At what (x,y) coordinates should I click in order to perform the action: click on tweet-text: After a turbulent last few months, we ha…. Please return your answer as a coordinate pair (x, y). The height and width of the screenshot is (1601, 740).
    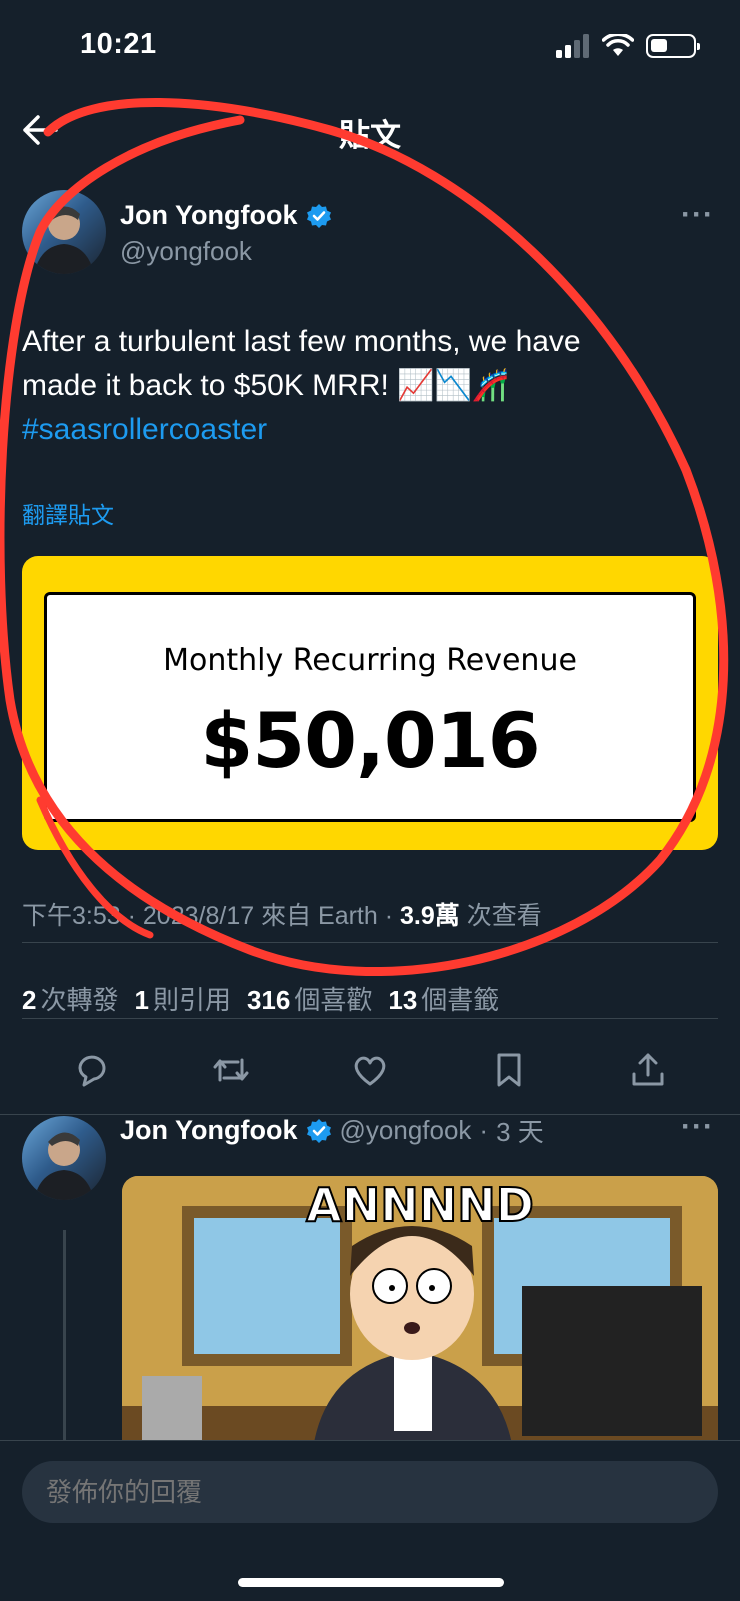
    Looking at the image, I should click on (352, 386).